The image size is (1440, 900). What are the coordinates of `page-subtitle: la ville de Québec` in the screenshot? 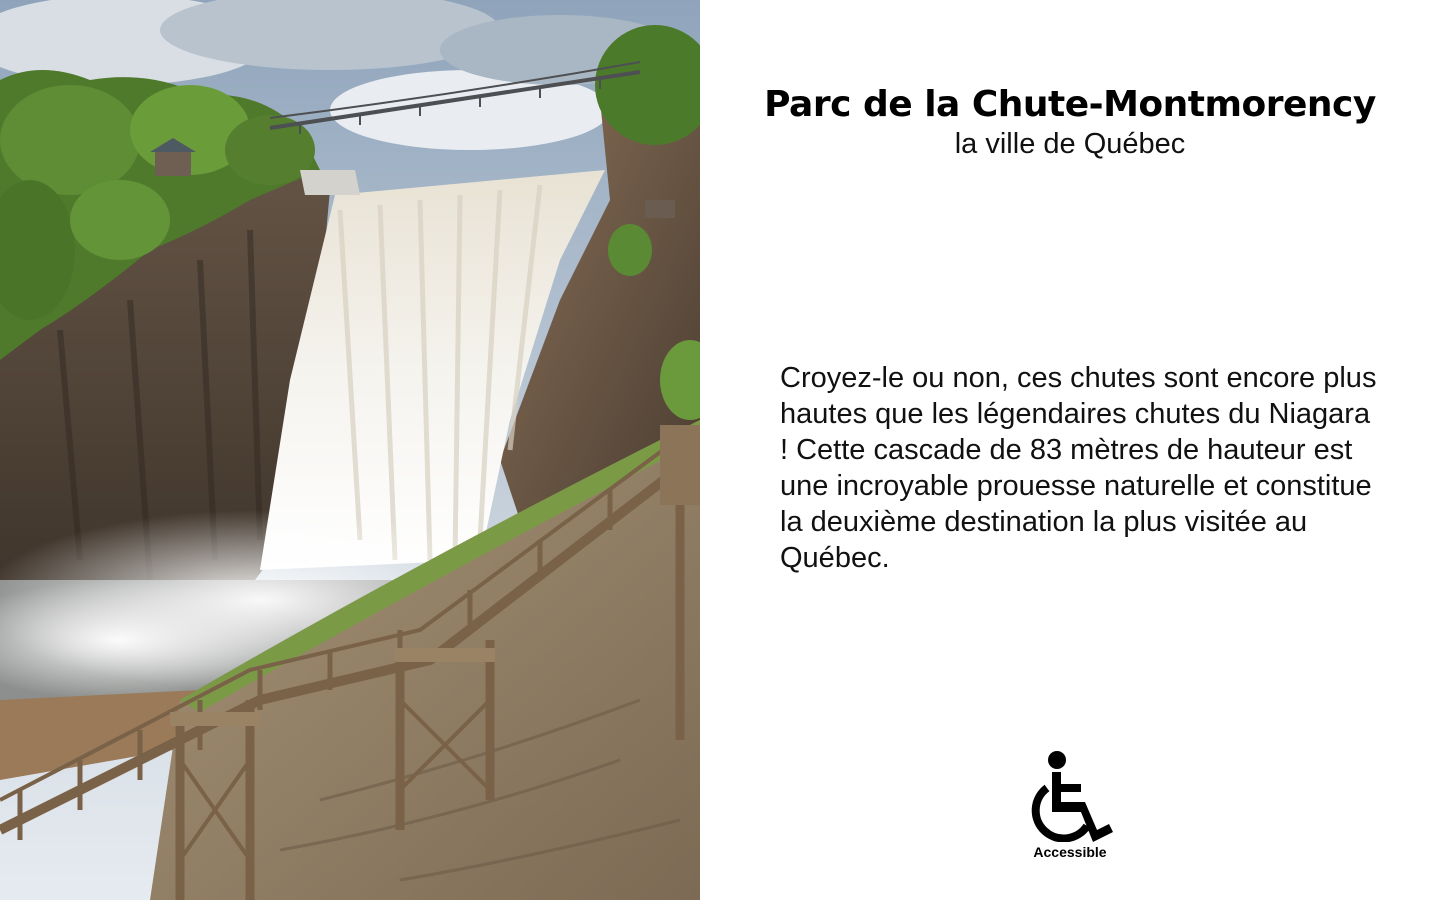 It's located at (1070, 144).